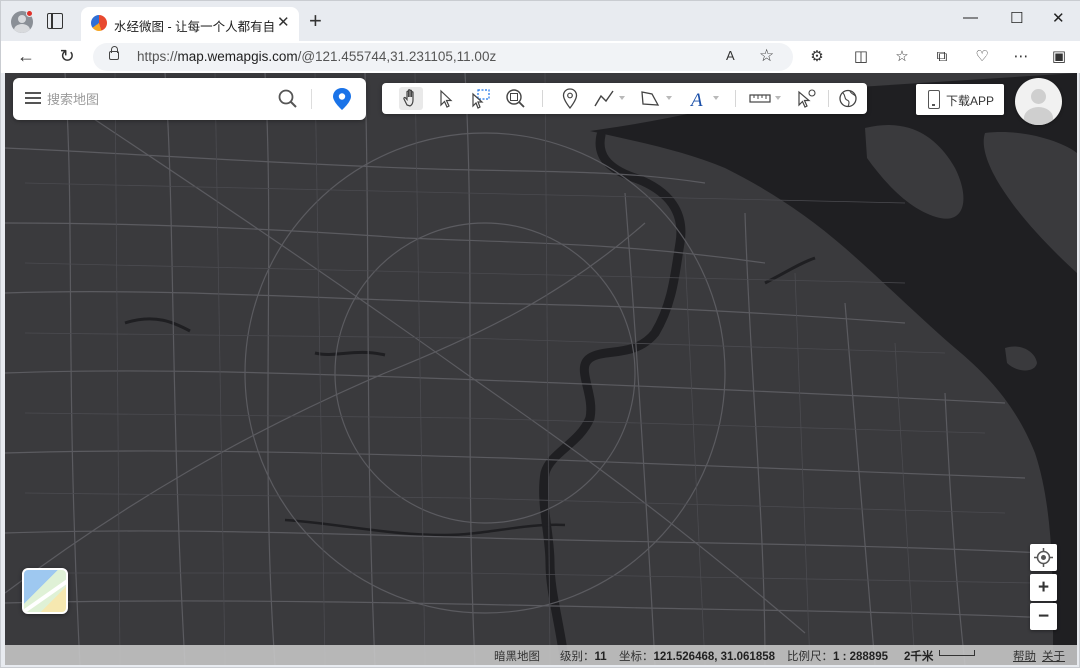  Describe the element at coordinates (342, 99) in the screenshot. I see `location-pin-icon` at that location.